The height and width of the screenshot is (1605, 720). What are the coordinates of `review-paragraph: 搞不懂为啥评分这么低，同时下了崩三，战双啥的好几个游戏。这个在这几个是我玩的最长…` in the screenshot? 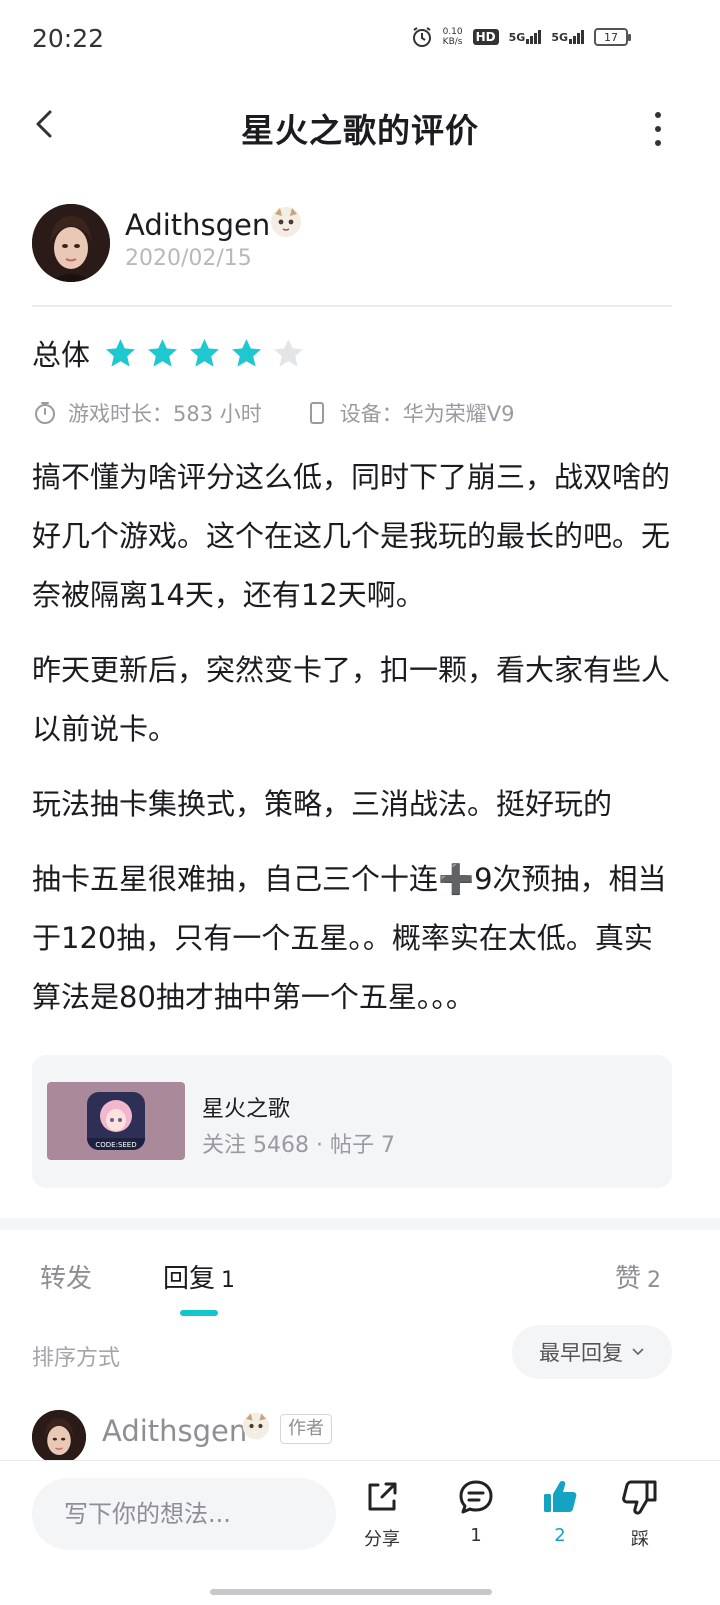 It's located at (351, 536).